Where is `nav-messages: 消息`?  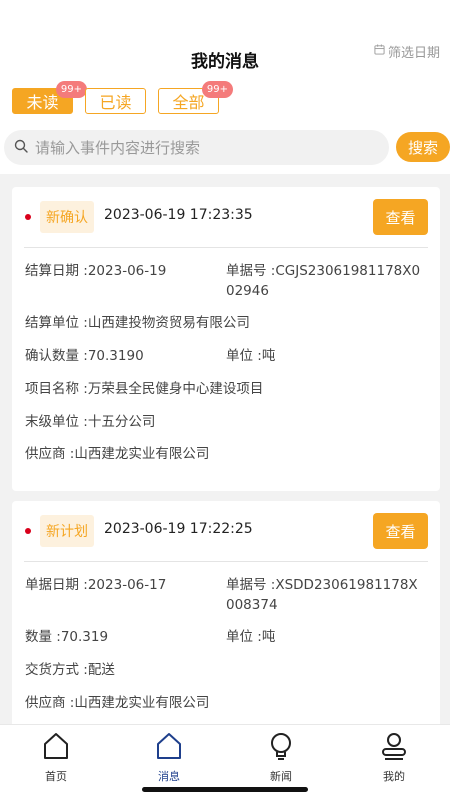 nav-messages: 消息 is located at coordinates (169, 757).